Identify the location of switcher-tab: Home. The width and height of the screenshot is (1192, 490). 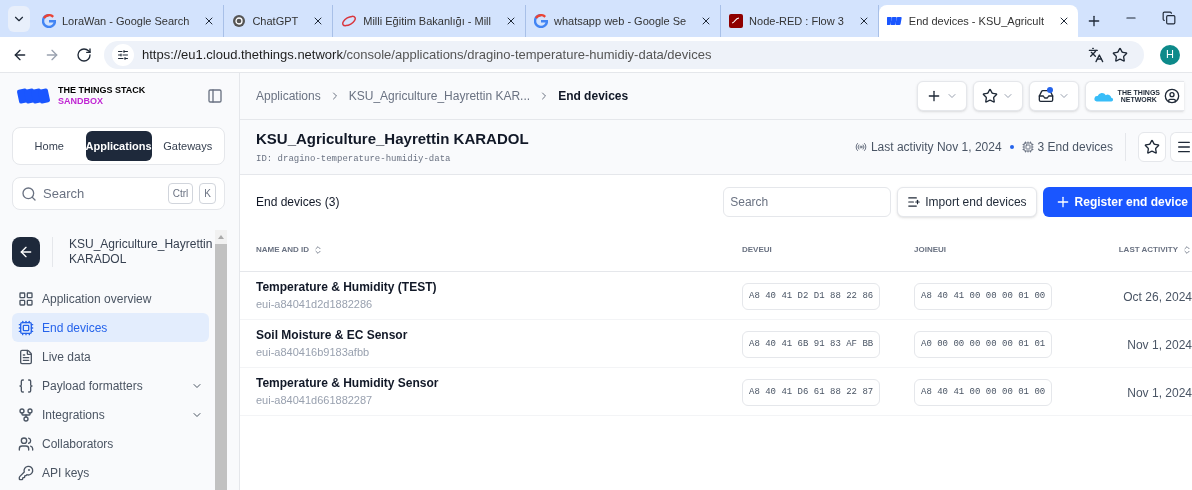
(49, 146).